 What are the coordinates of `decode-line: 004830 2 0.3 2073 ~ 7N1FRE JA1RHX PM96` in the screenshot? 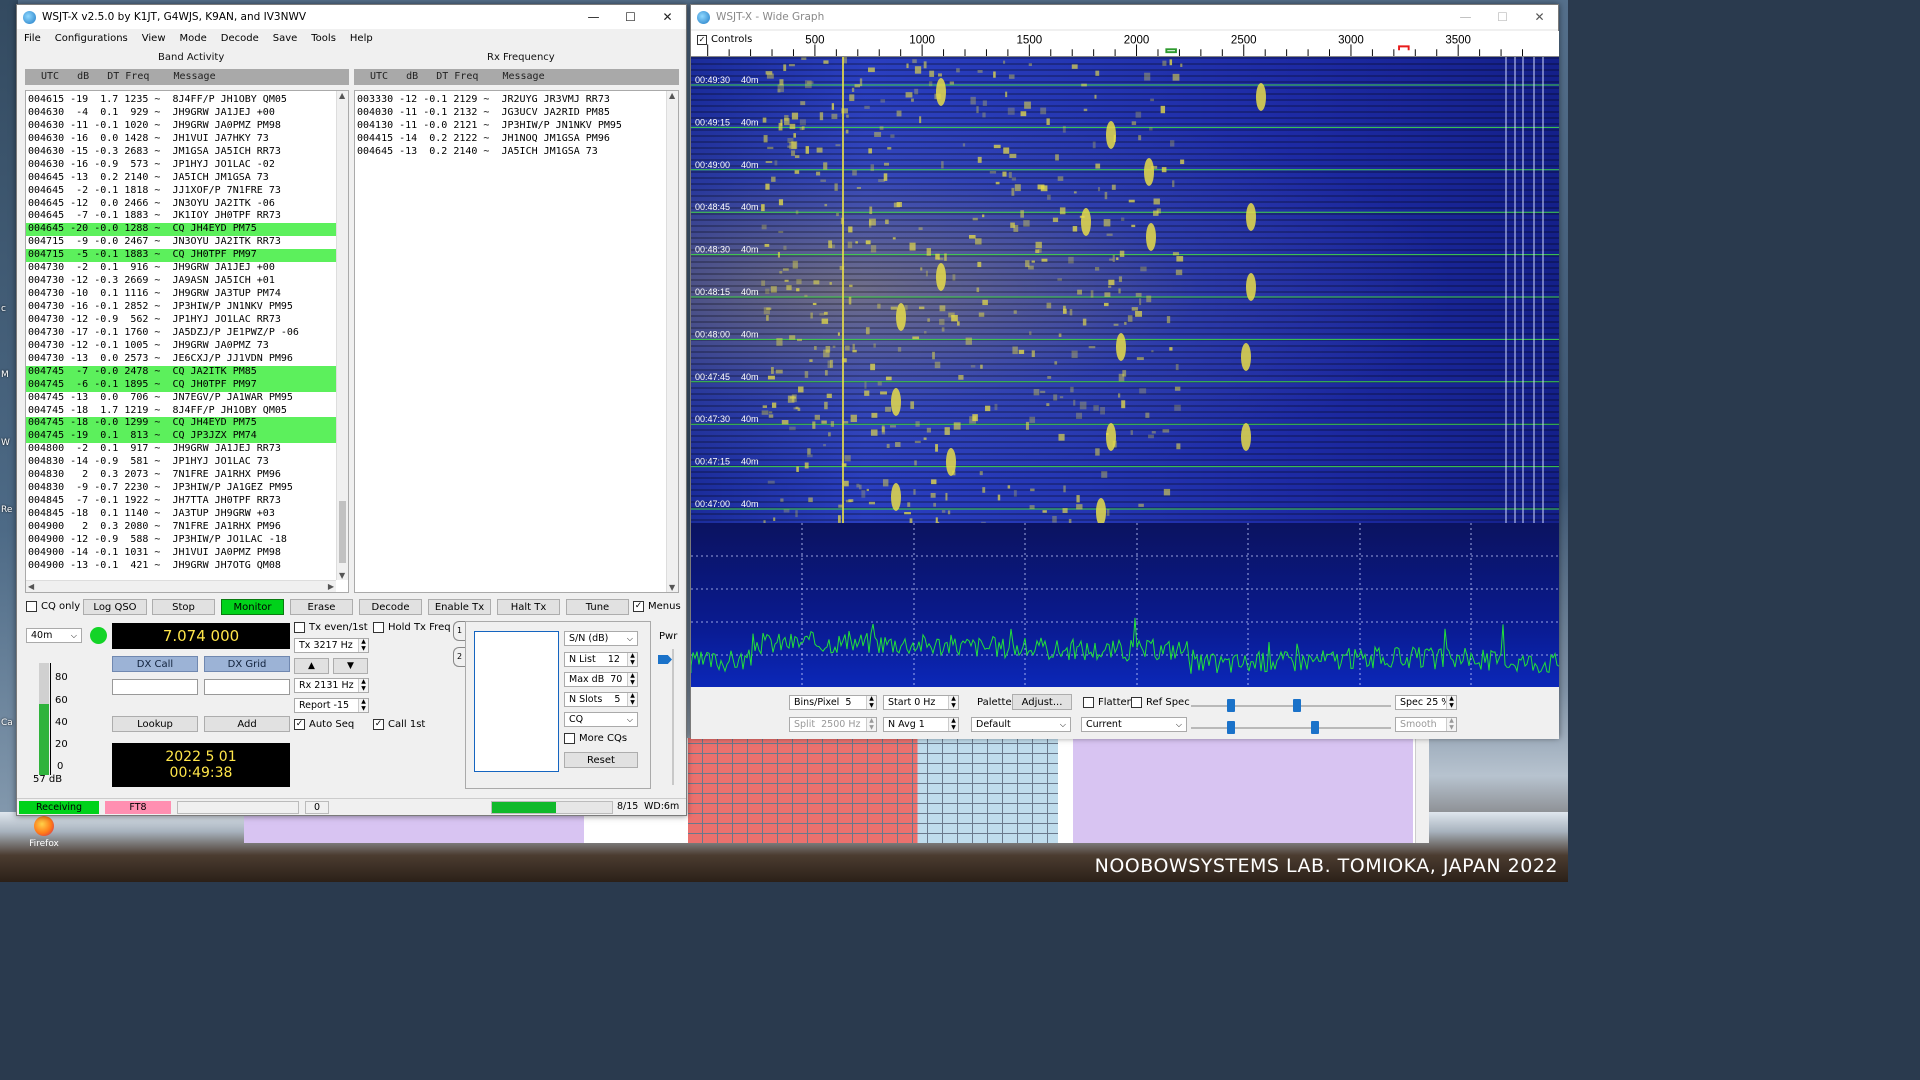 It's located at (187, 475).